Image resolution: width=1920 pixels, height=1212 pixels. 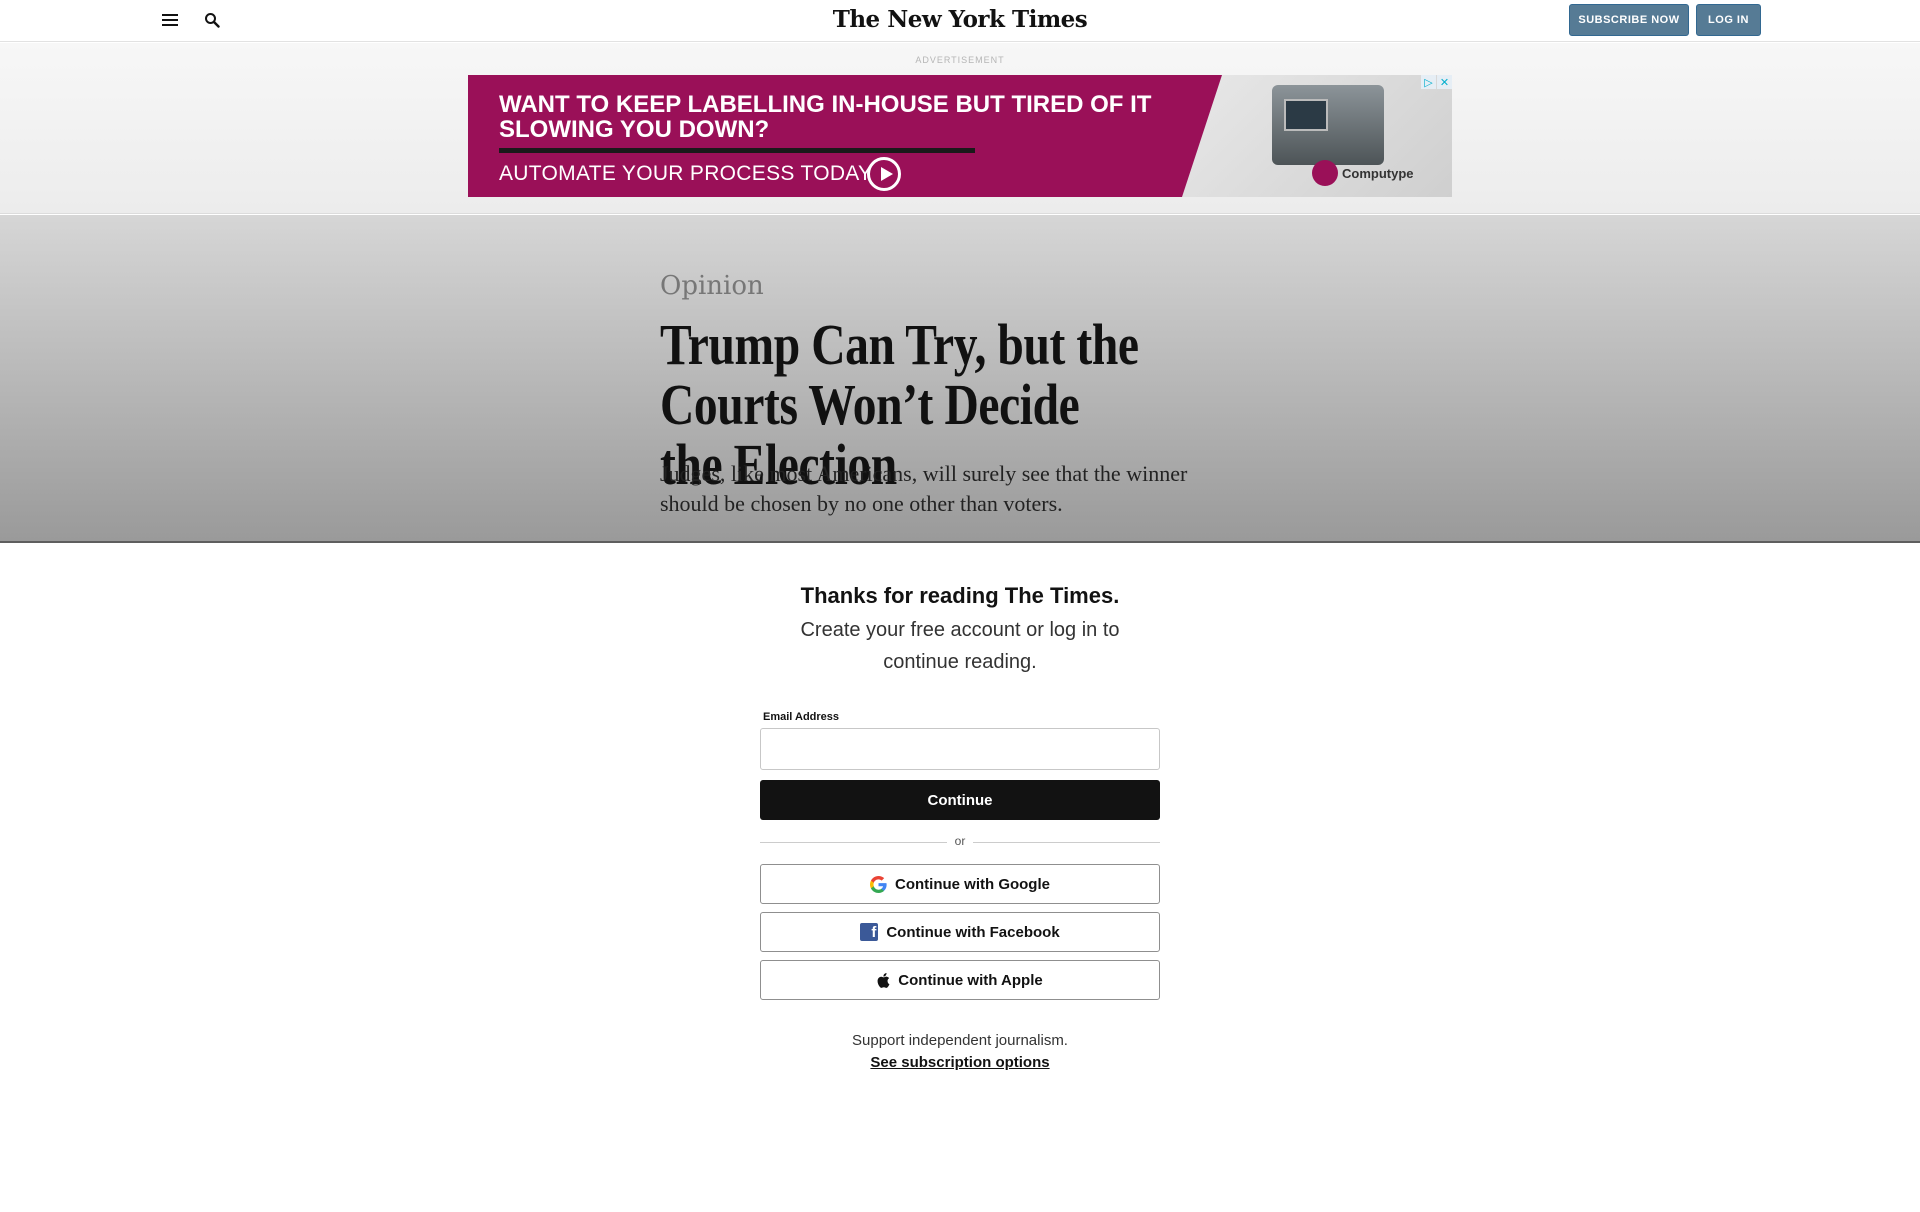 I want to click on google-icon, so click(x=878, y=884).